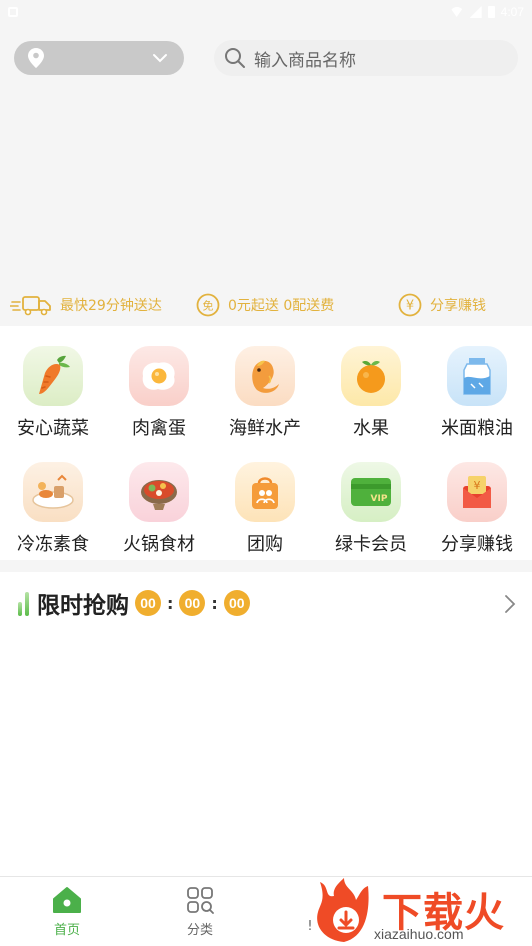  I want to click on location-pin-icon, so click(36, 58).